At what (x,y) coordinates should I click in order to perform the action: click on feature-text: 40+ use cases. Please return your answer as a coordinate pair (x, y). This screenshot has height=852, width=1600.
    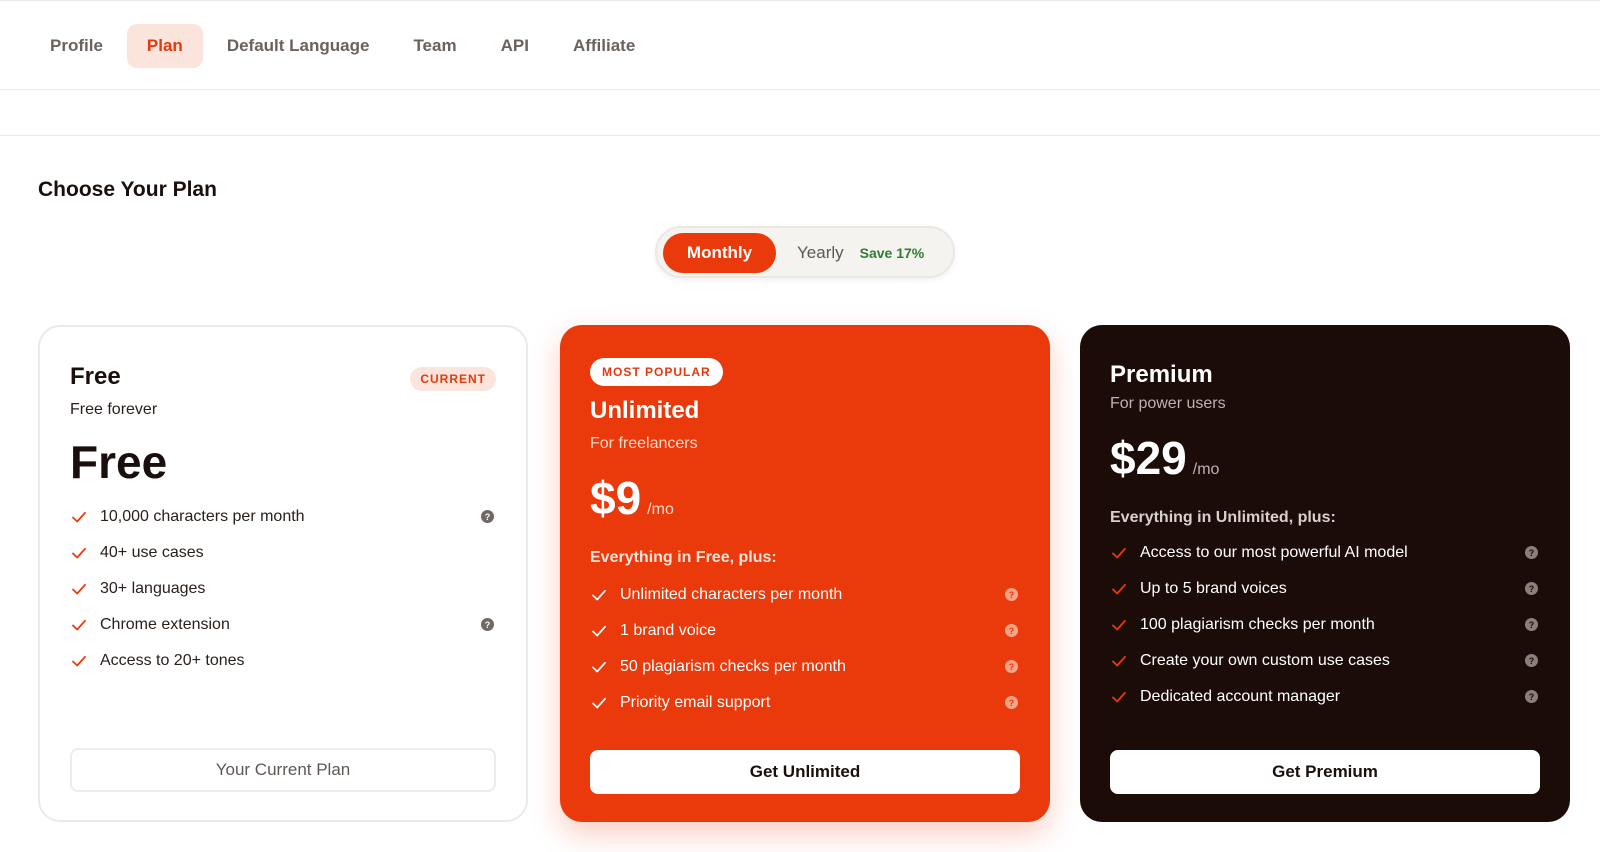
    Looking at the image, I should click on (152, 552).